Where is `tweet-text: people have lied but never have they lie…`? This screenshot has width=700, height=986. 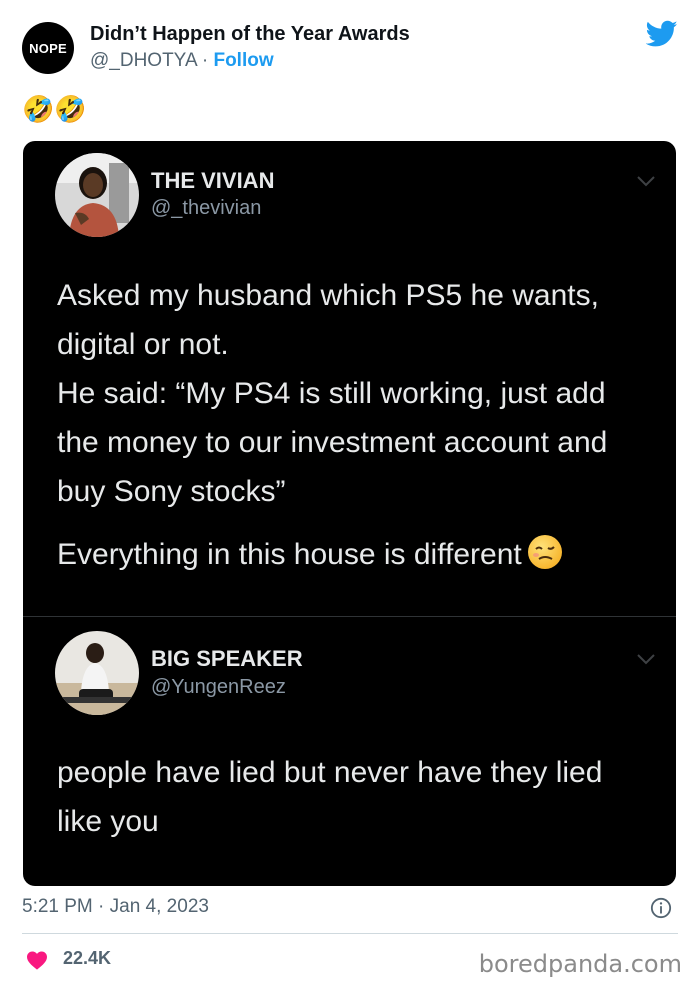
tweet-text: people have lied but never have they lie… is located at coordinates (352, 797).